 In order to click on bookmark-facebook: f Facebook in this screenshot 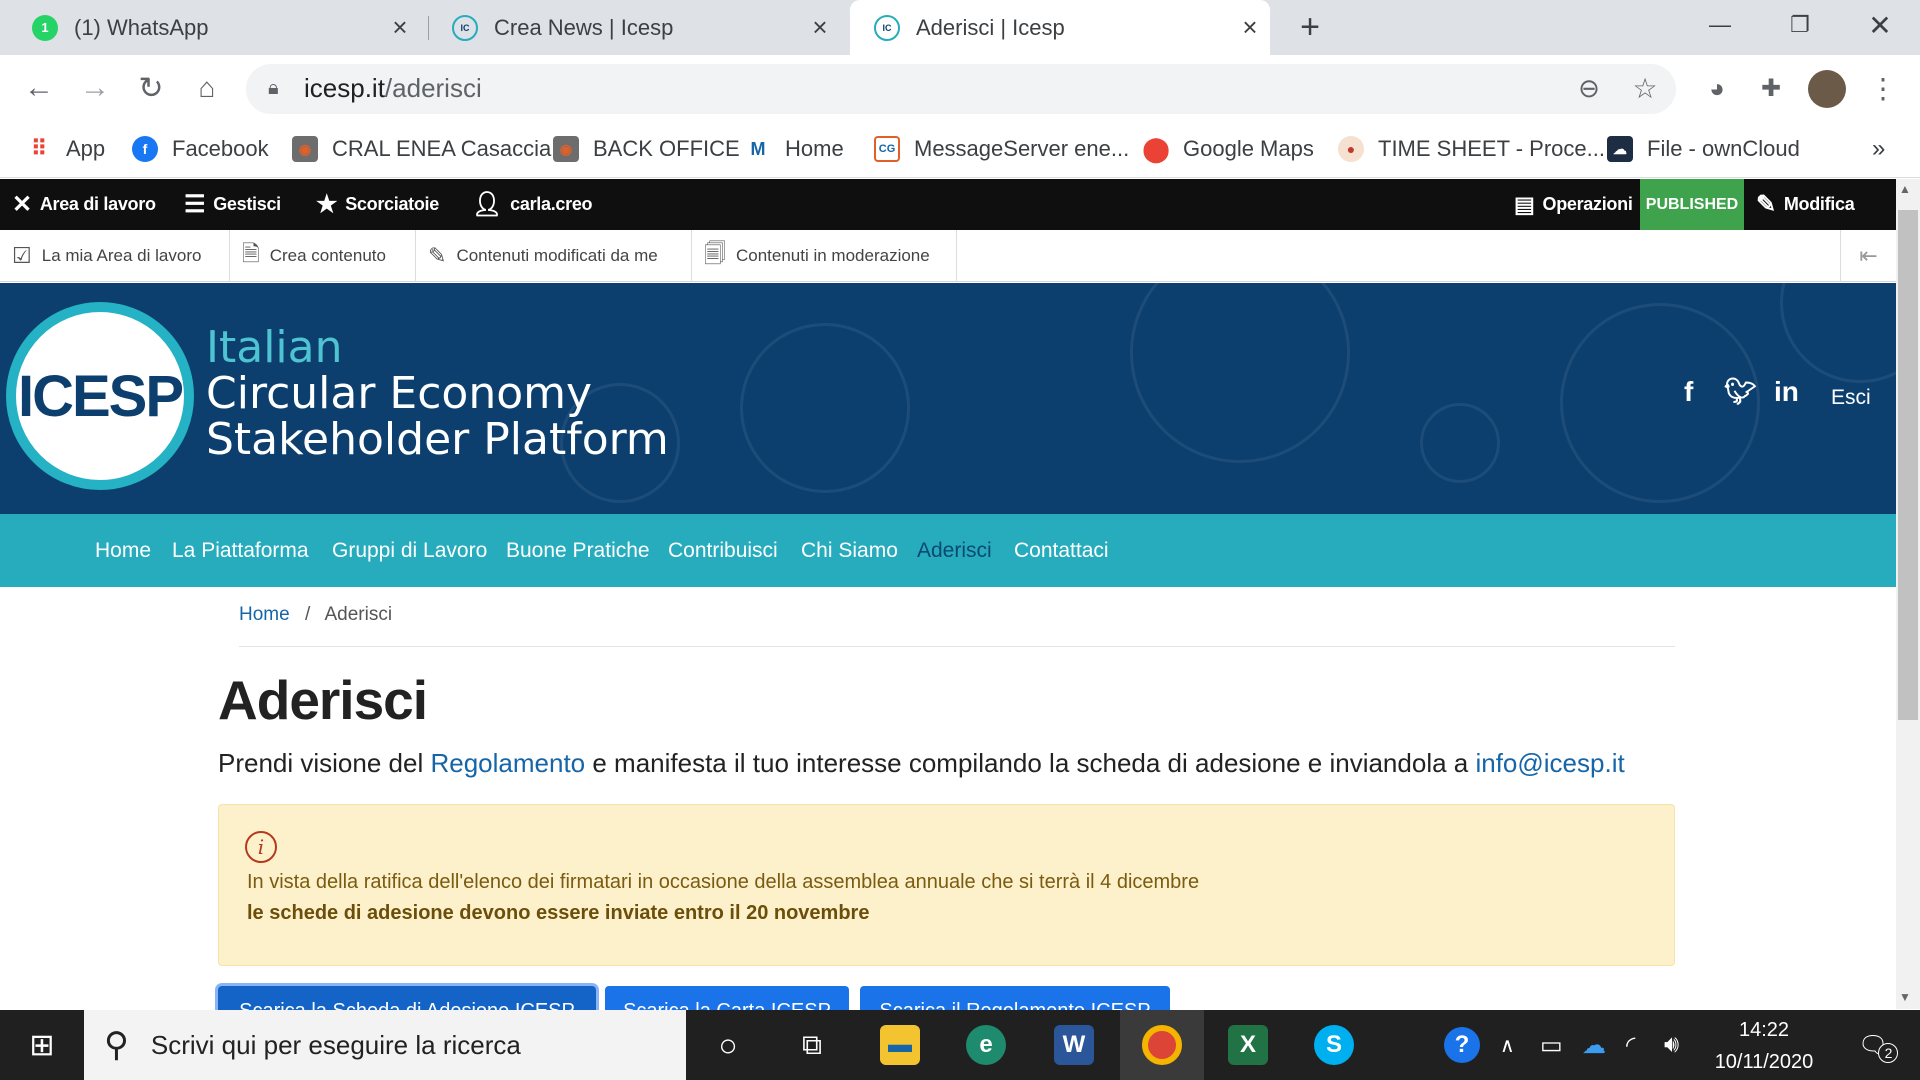, I will do `click(200, 149)`.